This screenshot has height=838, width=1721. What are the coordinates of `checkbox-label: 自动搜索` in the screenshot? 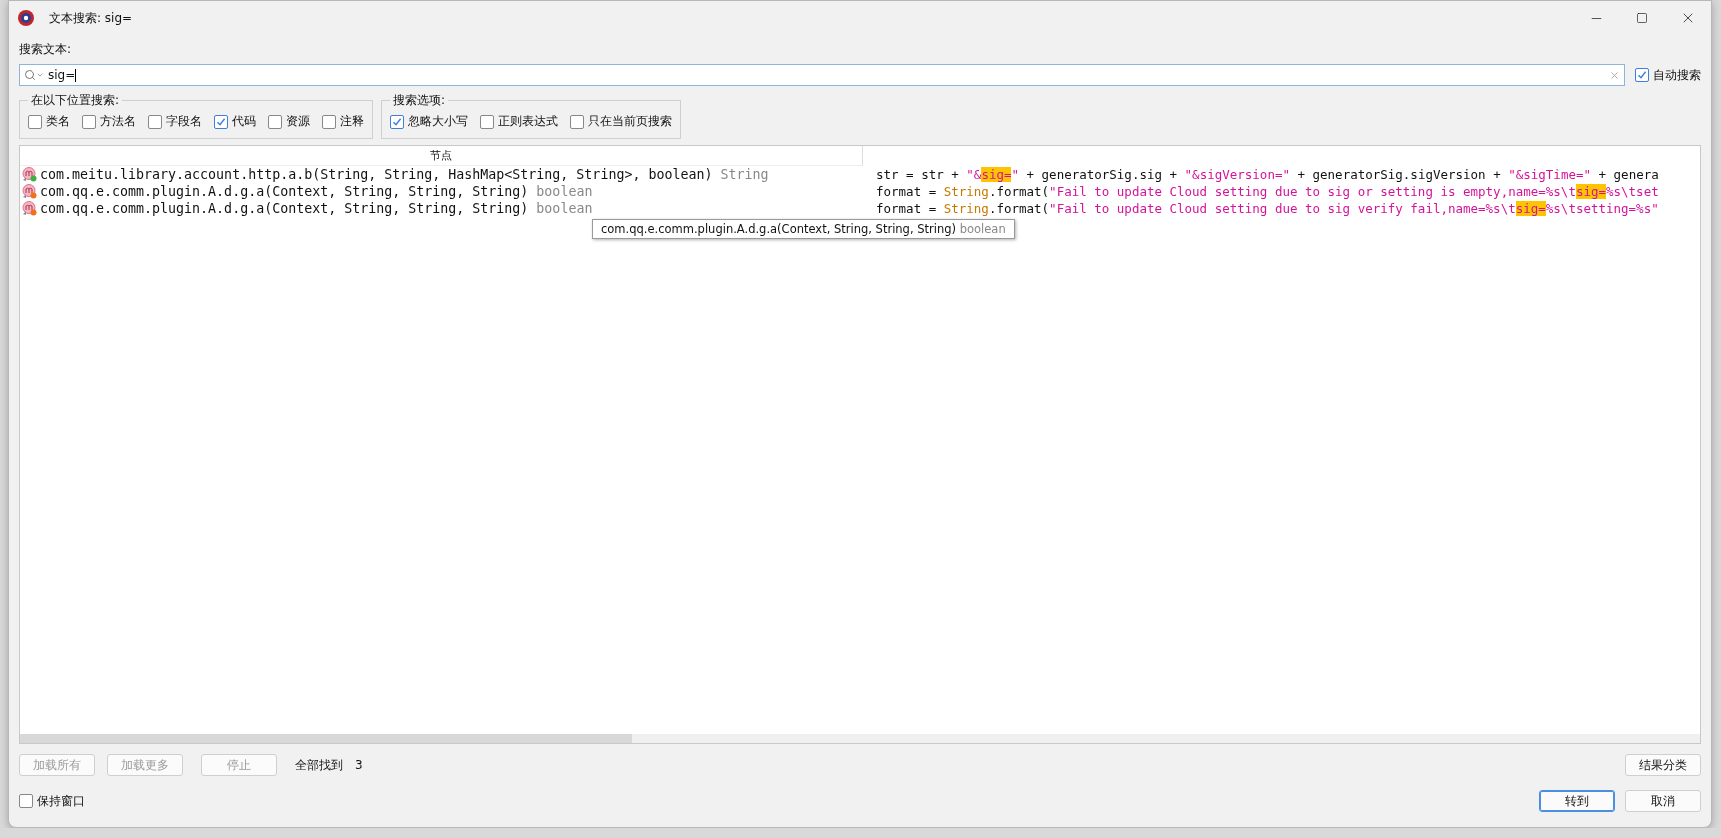 It's located at (1677, 75).